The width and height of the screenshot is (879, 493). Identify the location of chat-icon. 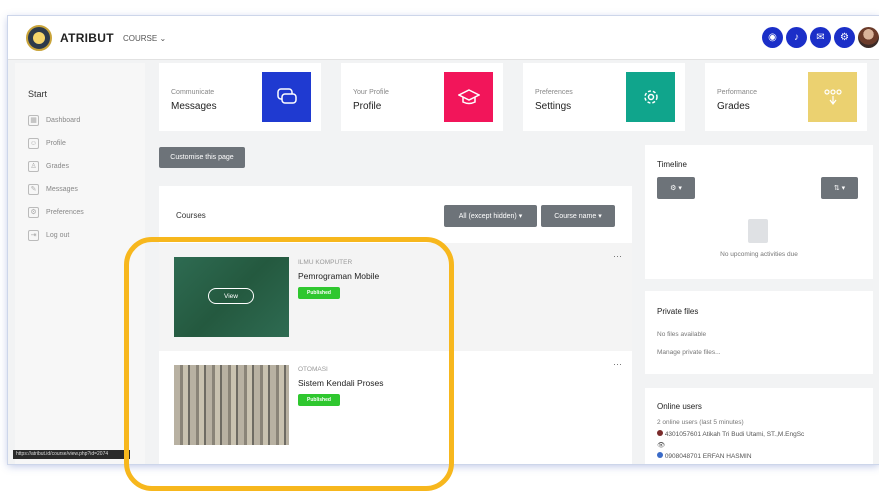
(286, 97).